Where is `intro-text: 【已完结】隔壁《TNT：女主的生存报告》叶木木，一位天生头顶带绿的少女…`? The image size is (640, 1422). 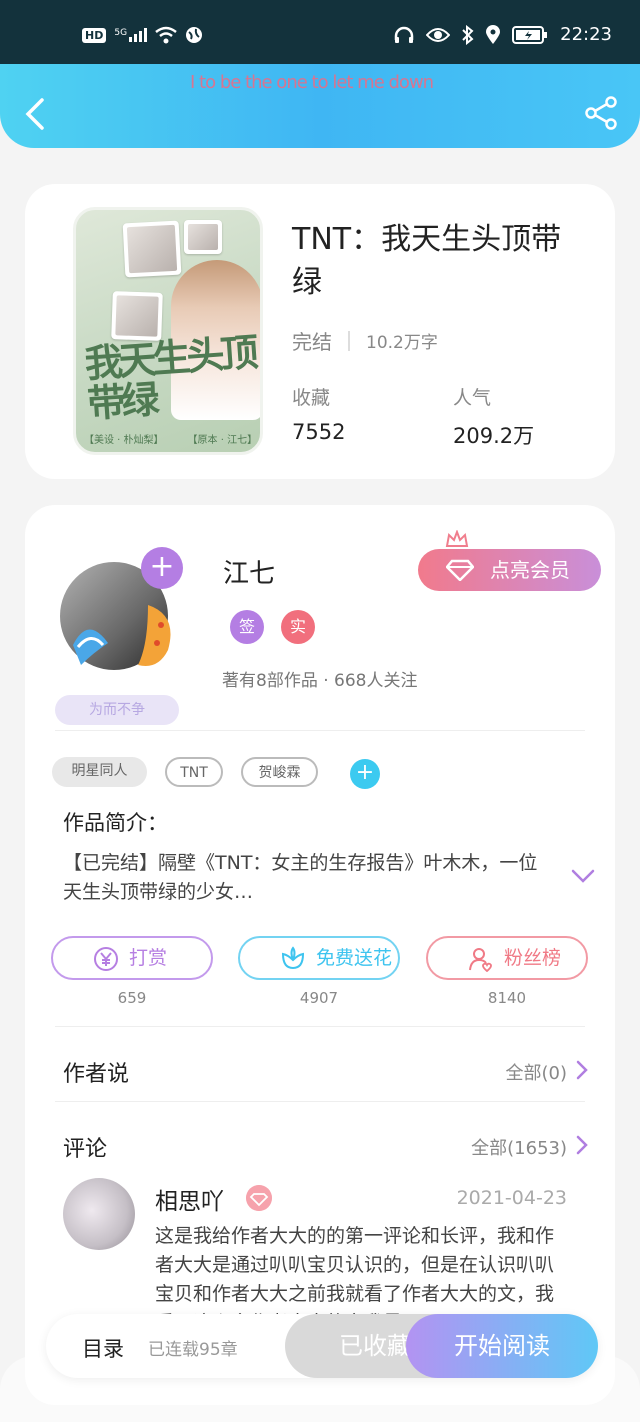 intro-text: 【已完结】隔壁《TNT：女主的生存报告》叶木木，一位天生头顶带绿的少女… is located at coordinates (300, 877).